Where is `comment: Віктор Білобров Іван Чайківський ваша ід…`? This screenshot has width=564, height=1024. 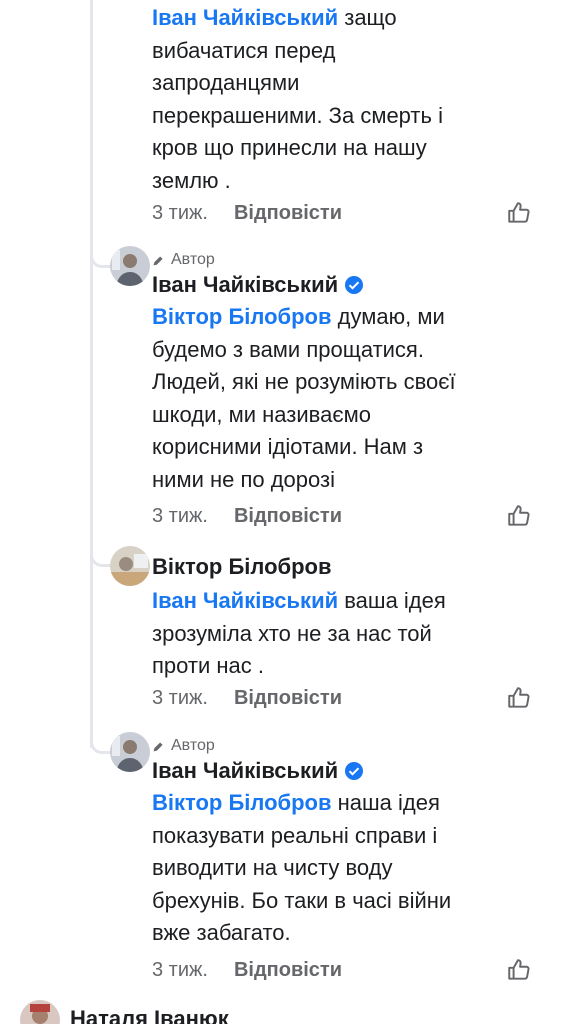
comment: Віктор Білобров Іван Чайківський ваша ід… is located at coordinates (342, 618).